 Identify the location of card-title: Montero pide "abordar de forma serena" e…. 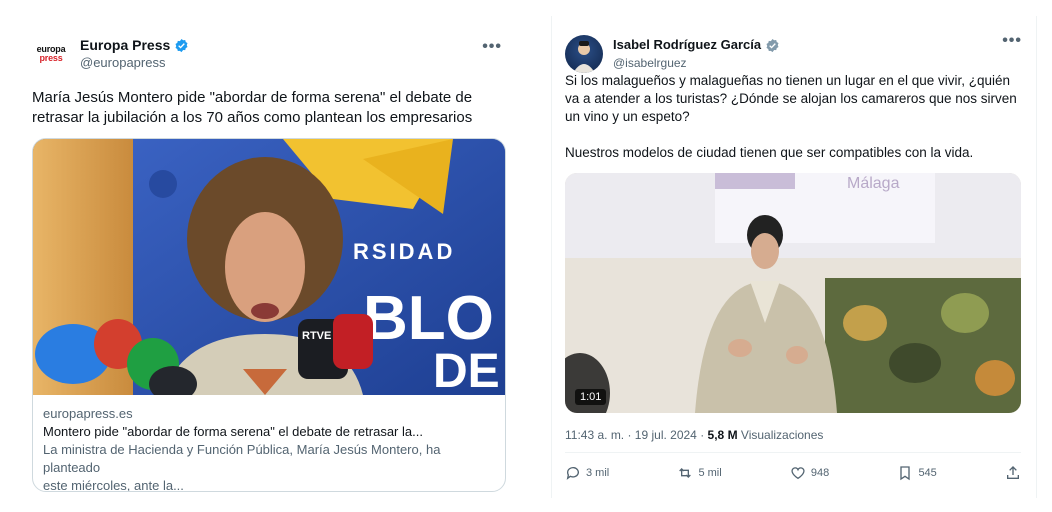
(269, 432).